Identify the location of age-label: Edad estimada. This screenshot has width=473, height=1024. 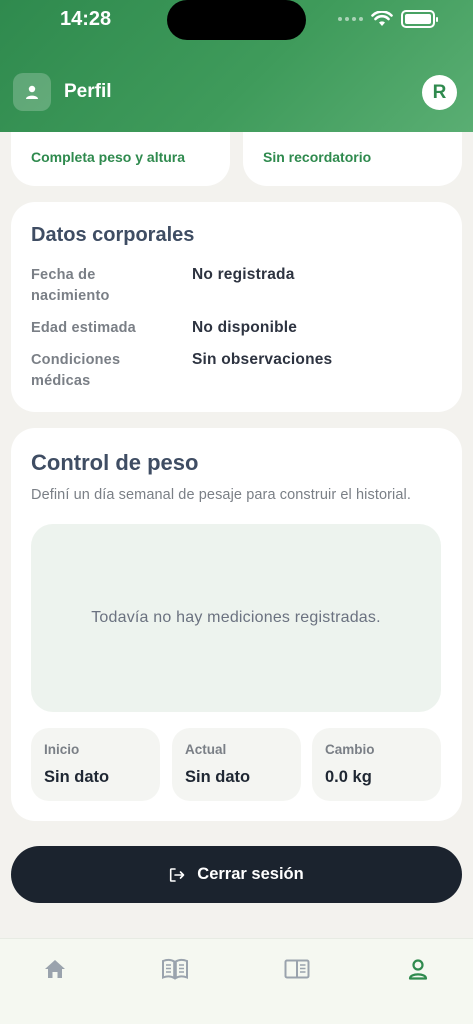
(83, 328).